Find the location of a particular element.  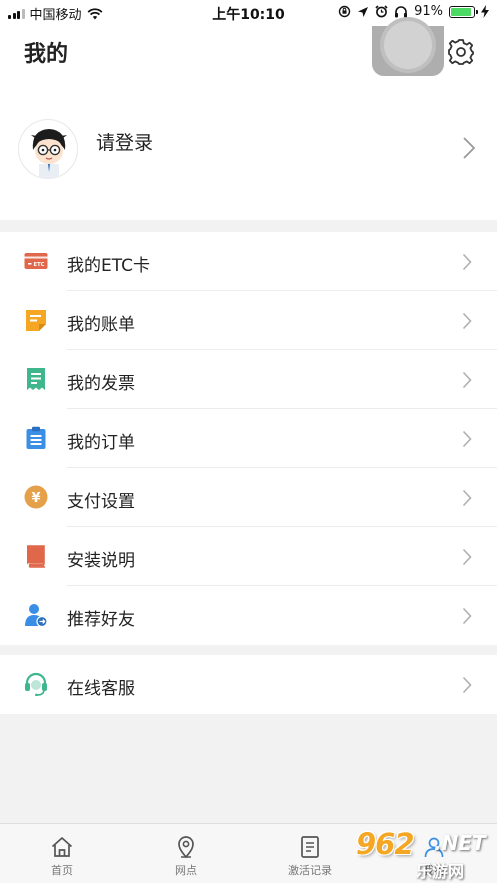

yuan-symbol: ¥ is located at coordinates (35, 498).